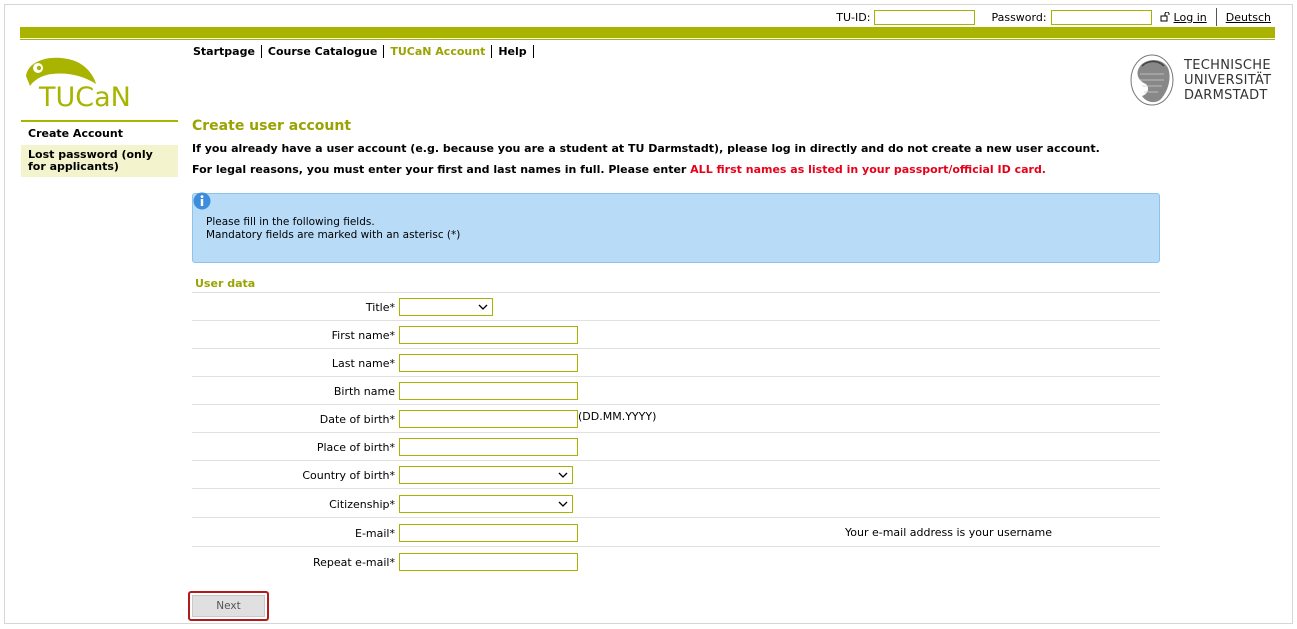 This screenshot has height=629, width=1297. Describe the element at coordinates (676, 562) in the screenshot. I see `form-row-repeat-email: Repeat e-mail*` at that location.